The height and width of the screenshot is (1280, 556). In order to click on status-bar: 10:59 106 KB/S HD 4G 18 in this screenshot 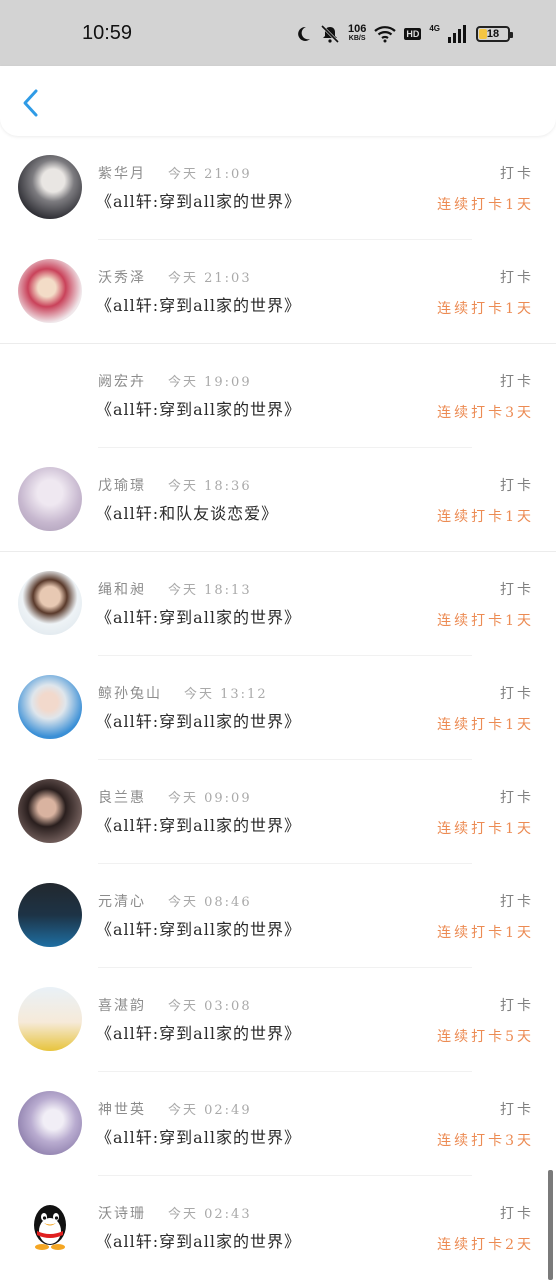, I will do `click(278, 33)`.